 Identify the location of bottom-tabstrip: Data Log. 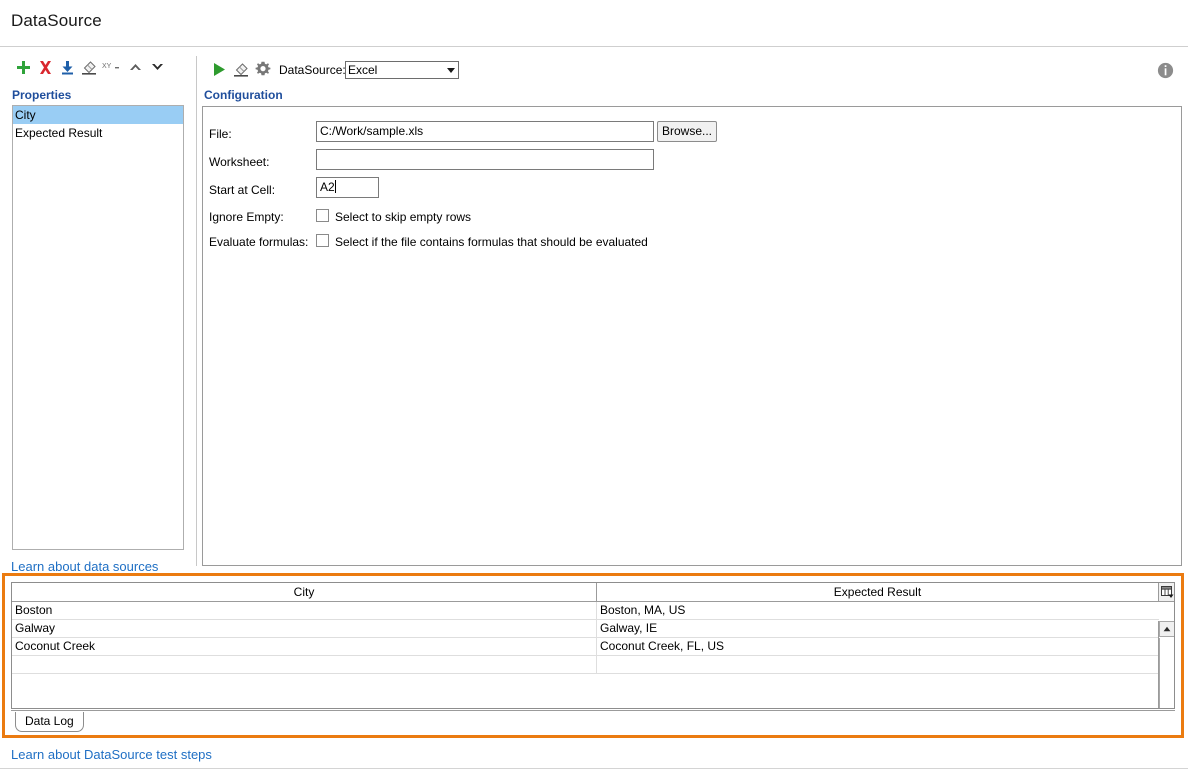
(593, 721).